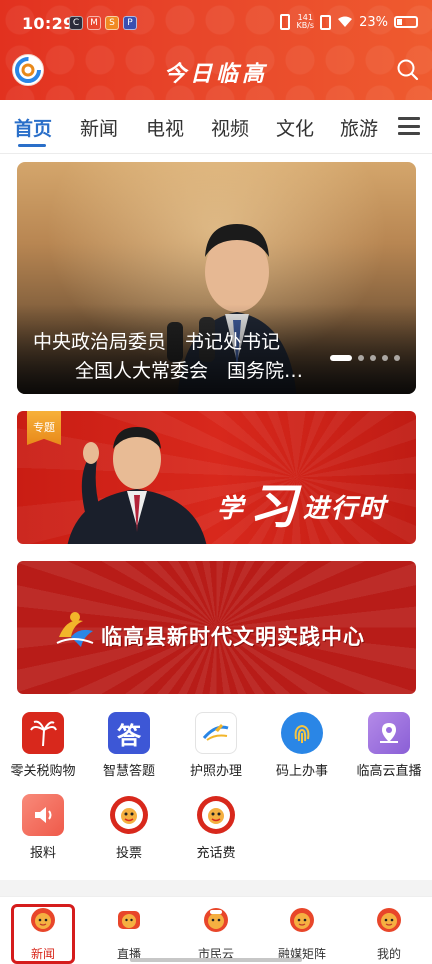 This screenshot has height=964, width=432. What do you see at coordinates (216, 733) in the screenshot?
I see `airplane-icon` at bounding box center [216, 733].